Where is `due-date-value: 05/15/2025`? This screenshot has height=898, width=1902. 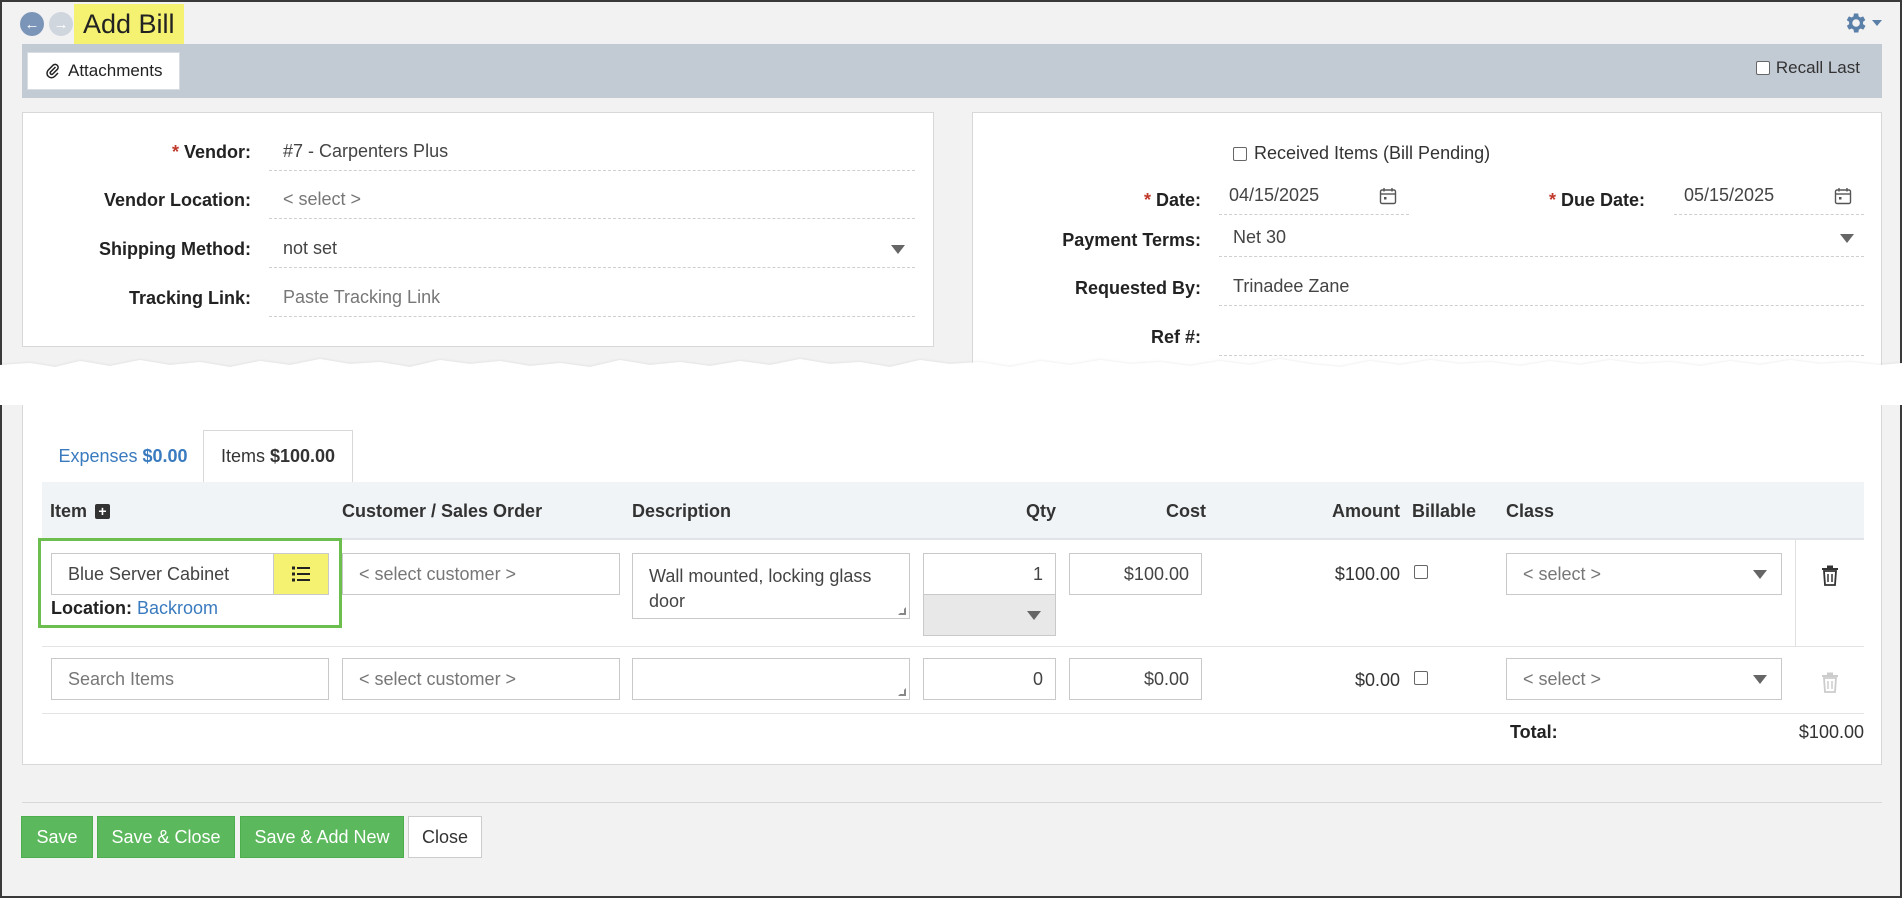 due-date-value: 05/15/2025 is located at coordinates (1729, 195).